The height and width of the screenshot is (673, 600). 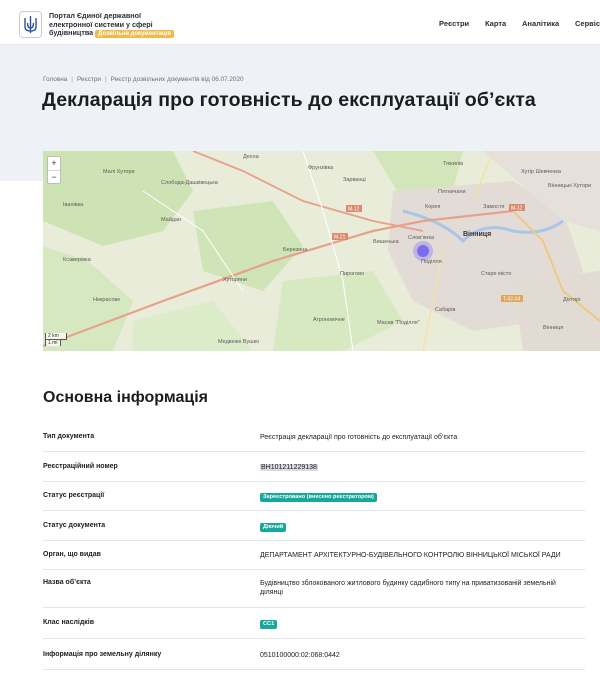 What do you see at coordinates (269, 624) in the screenshot?
I see `consequence-class-badge: СС1` at bounding box center [269, 624].